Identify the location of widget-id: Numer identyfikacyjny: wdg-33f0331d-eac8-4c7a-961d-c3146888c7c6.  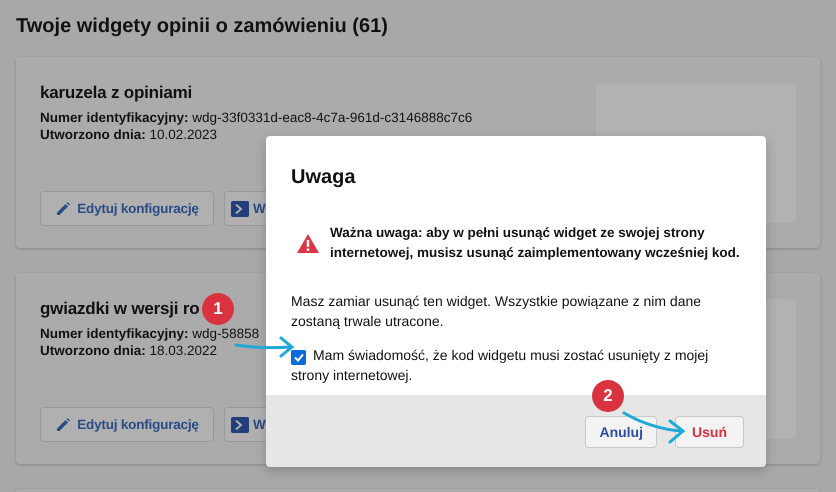
(256, 117).